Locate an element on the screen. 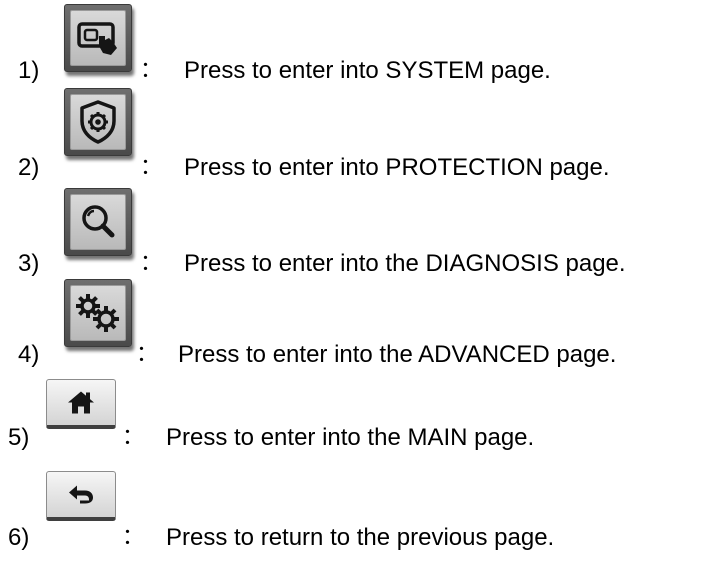  home-icon is located at coordinates (81, 401).